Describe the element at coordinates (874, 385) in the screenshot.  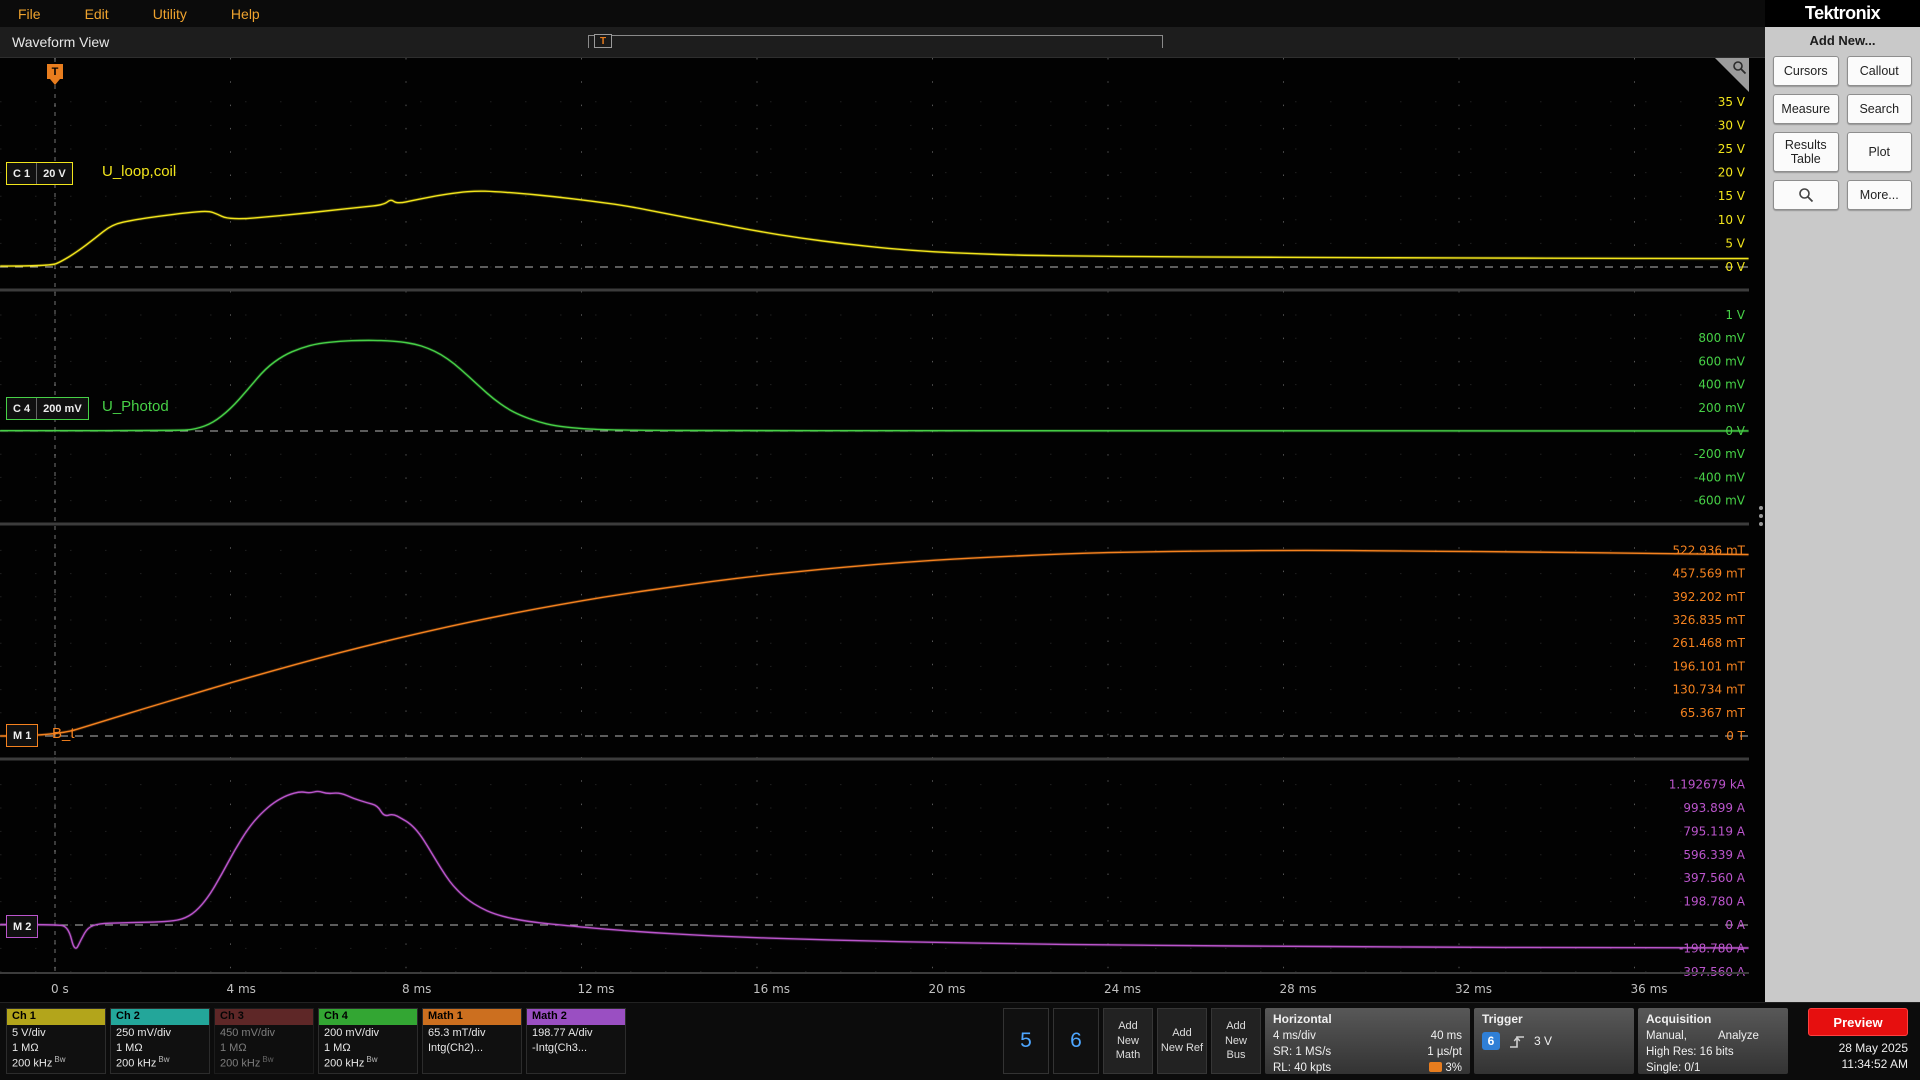
I see `ch4-trace` at that location.